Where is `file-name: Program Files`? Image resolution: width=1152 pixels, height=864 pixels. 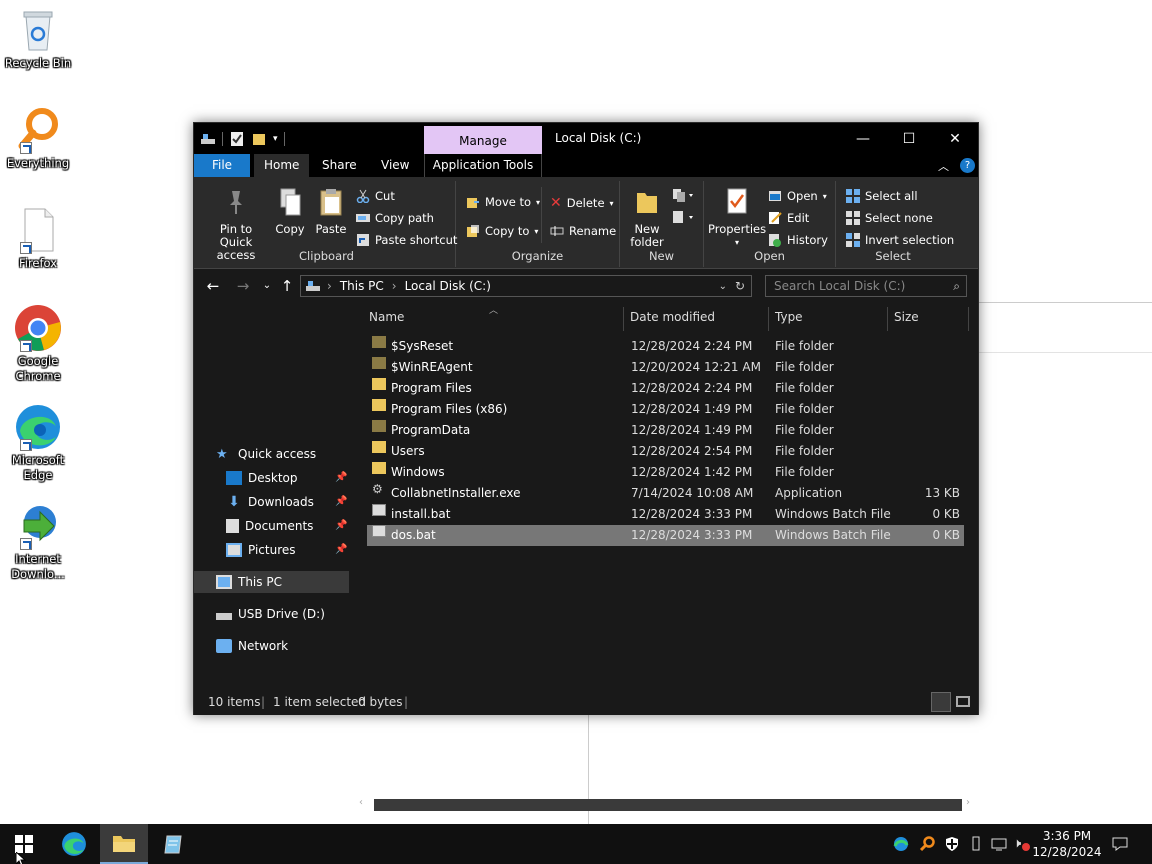 file-name: Program Files is located at coordinates (431, 388).